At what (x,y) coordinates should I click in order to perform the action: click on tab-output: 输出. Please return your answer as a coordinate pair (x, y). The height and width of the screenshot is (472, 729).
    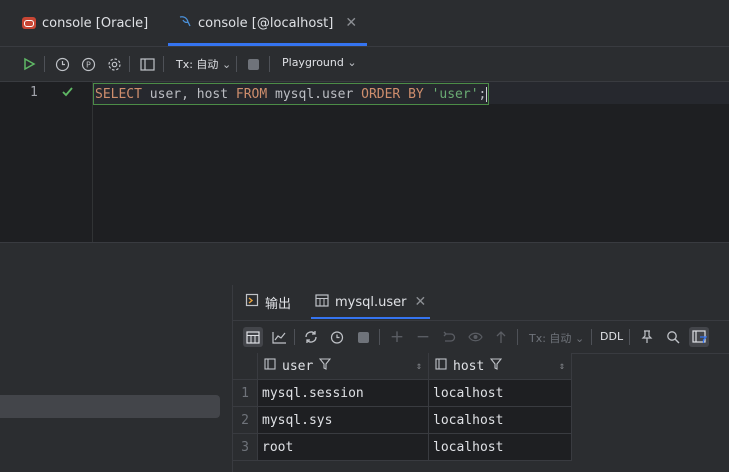
    Looking at the image, I should click on (268, 302).